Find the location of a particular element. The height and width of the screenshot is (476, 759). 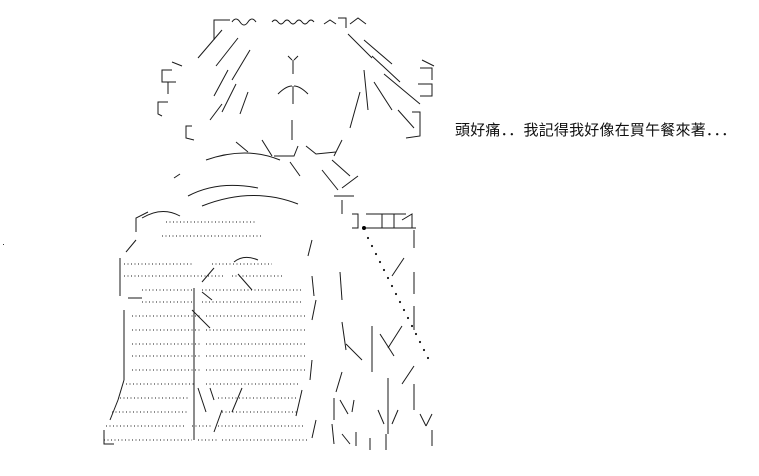

body-texture is located at coordinates (206, 331).